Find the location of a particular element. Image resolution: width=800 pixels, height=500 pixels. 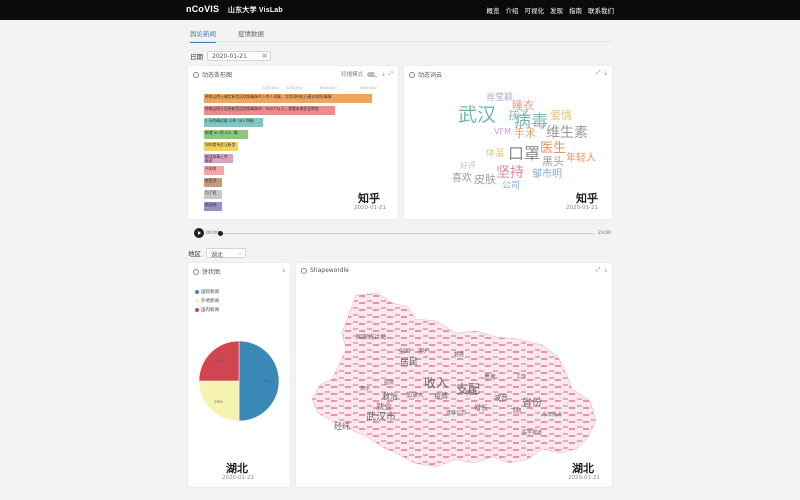

date-label: 日期 is located at coordinates (196, 57).